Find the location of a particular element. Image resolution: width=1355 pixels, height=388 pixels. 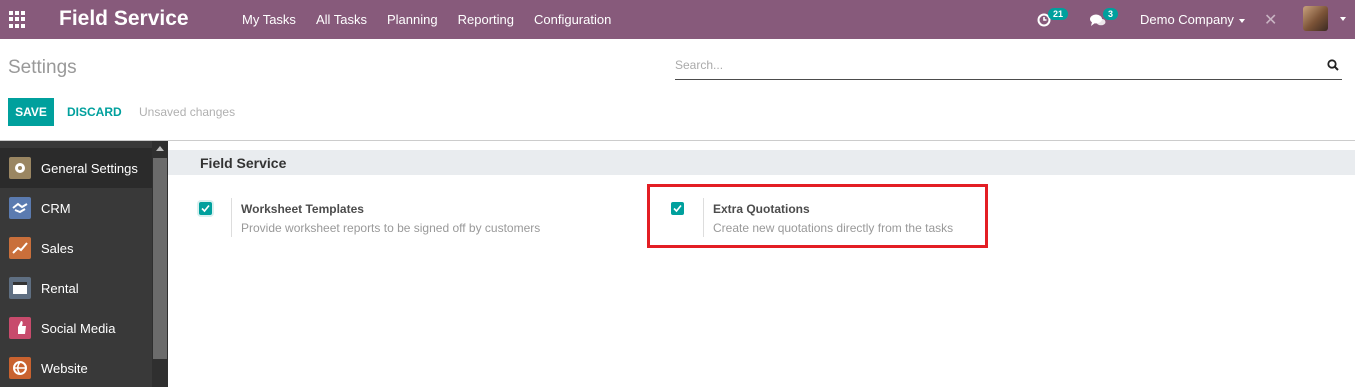

section-title: Field Service is located at coordinates (243, 163).